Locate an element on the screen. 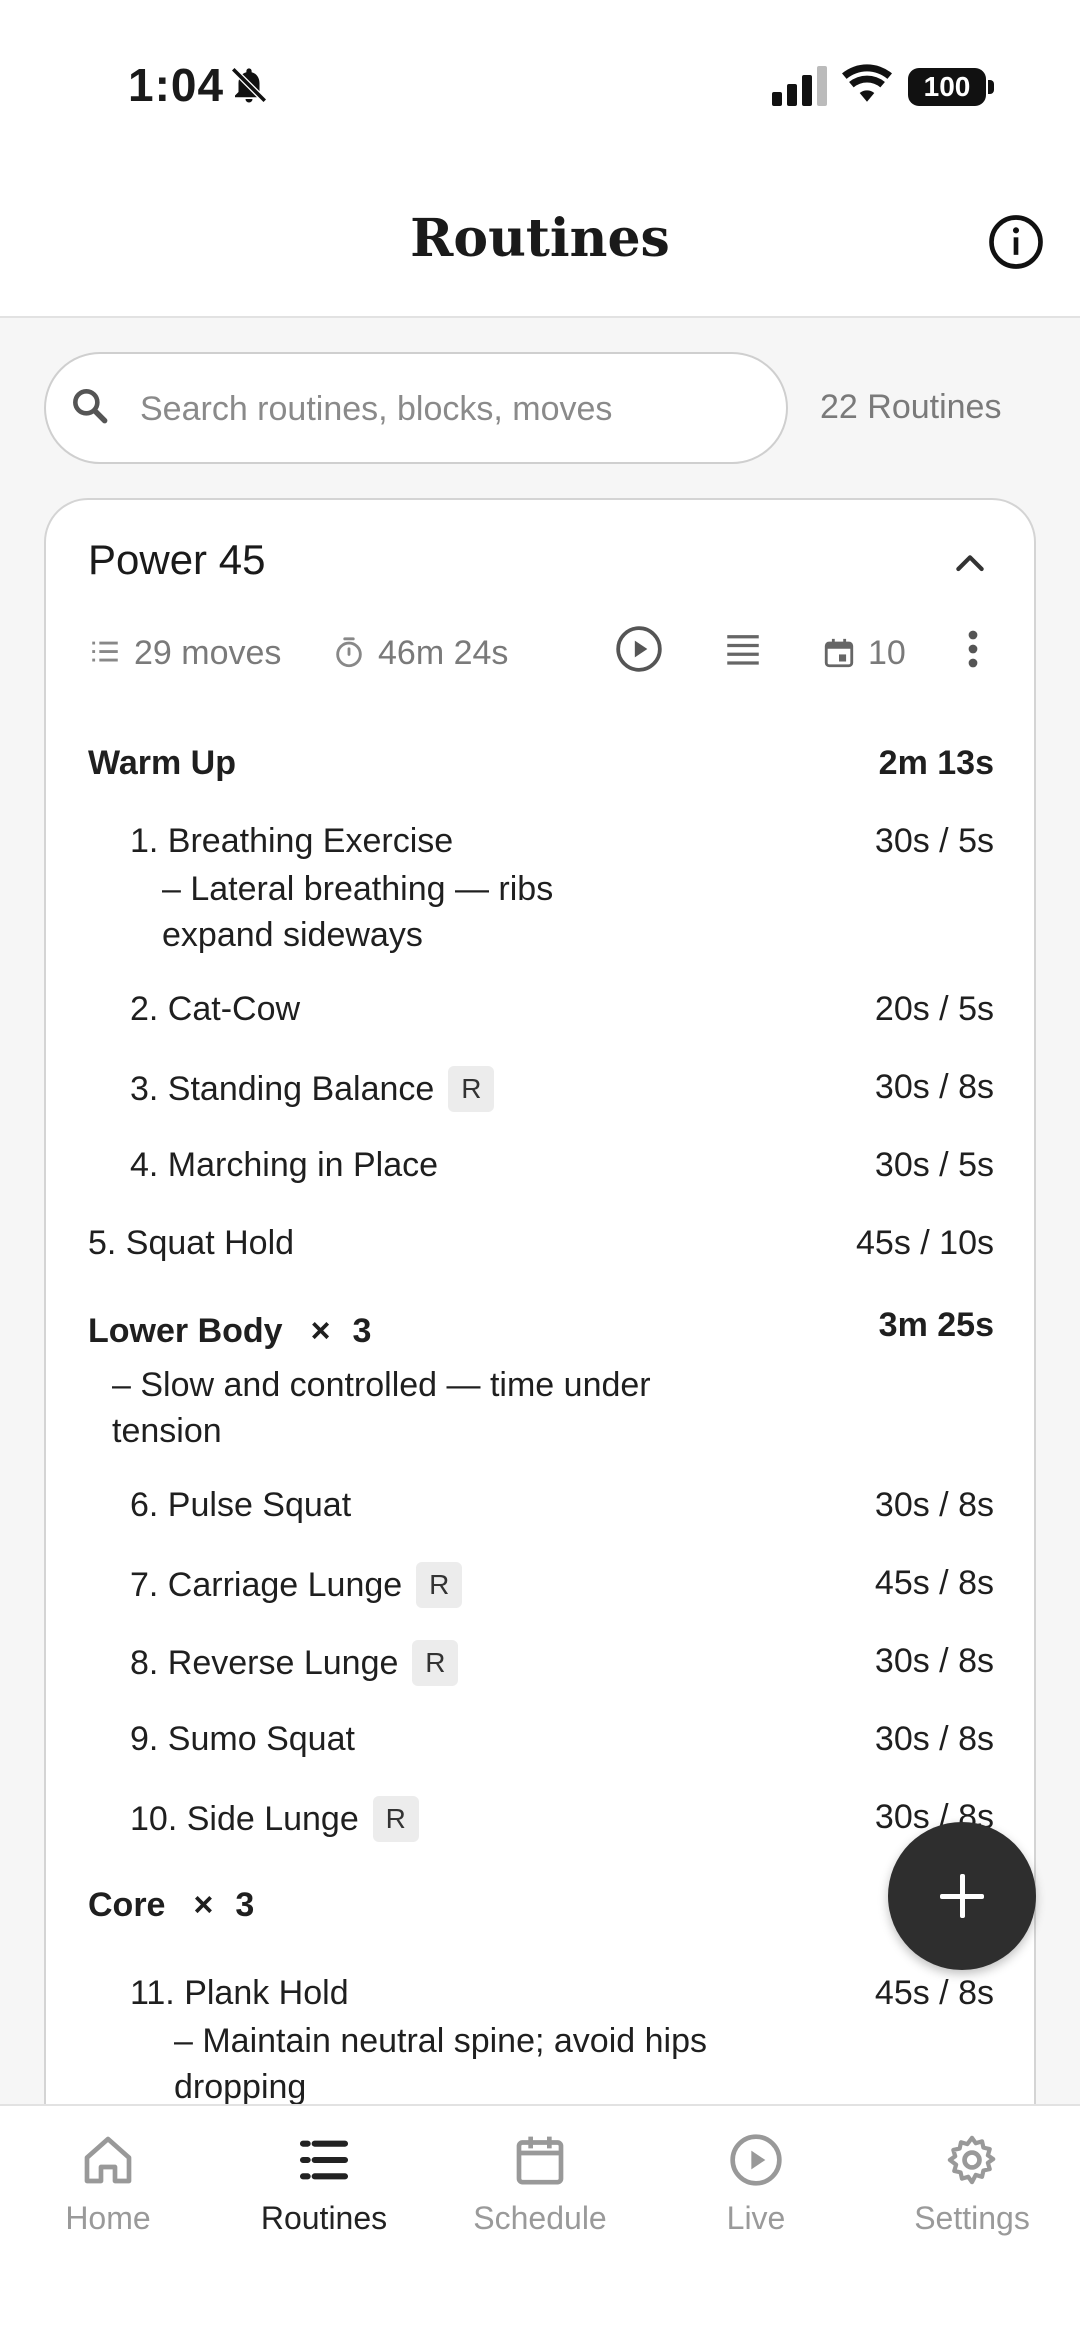 The width and height of the screenshot is (1080, 2348). move-item: 10. Side Lunge R is located at coordinates (274, 1819).